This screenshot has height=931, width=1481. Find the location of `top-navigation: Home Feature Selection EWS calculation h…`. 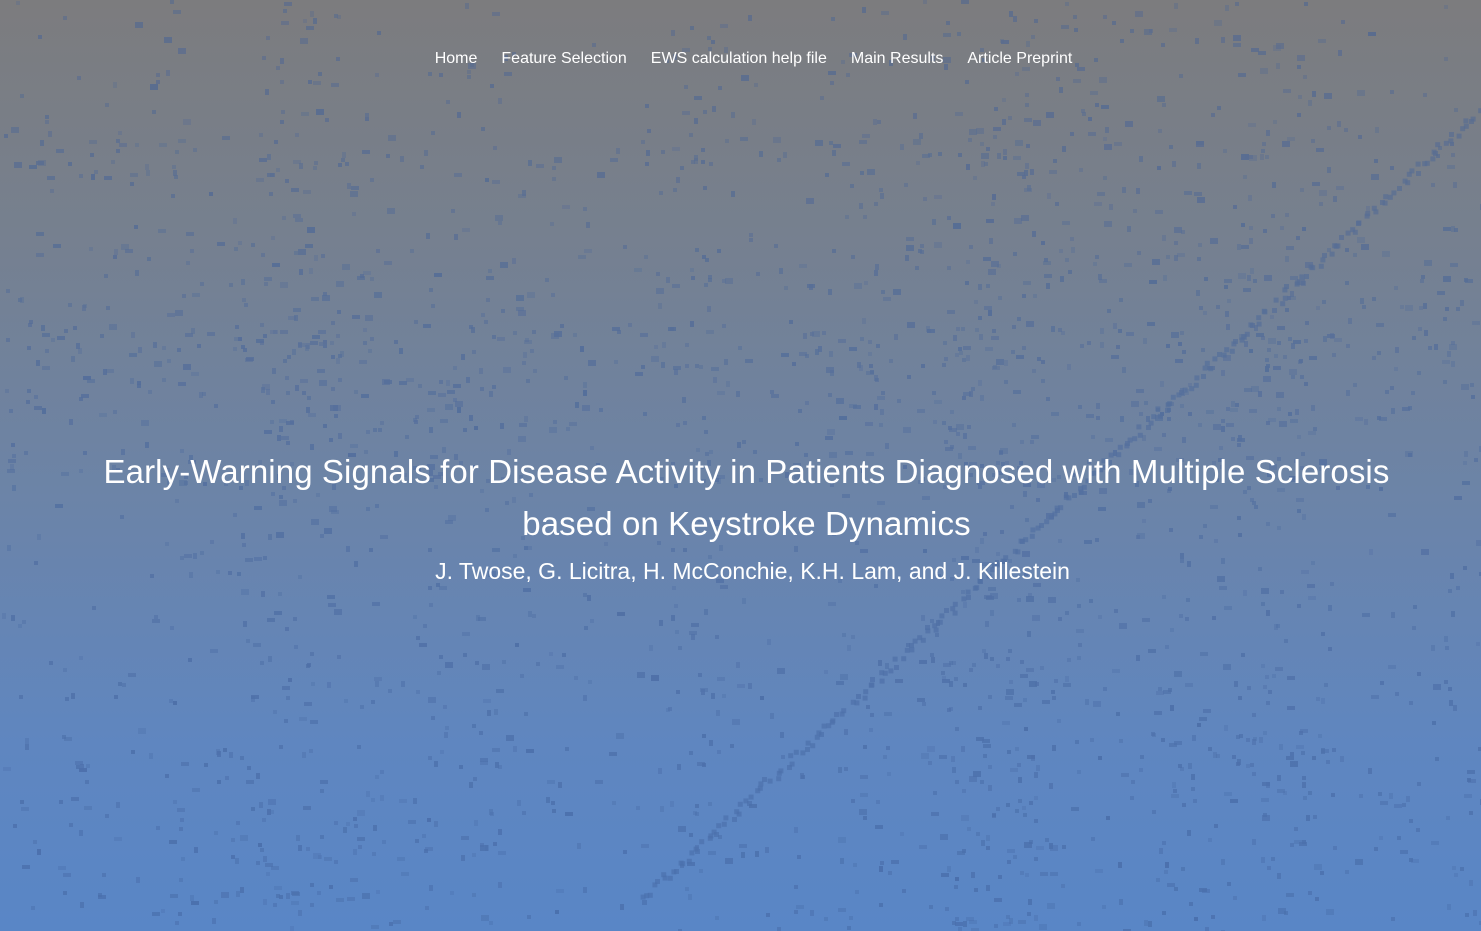

top-navigation: Home Feature Selection EWS calculation h… is located at coordinates (740, 59).